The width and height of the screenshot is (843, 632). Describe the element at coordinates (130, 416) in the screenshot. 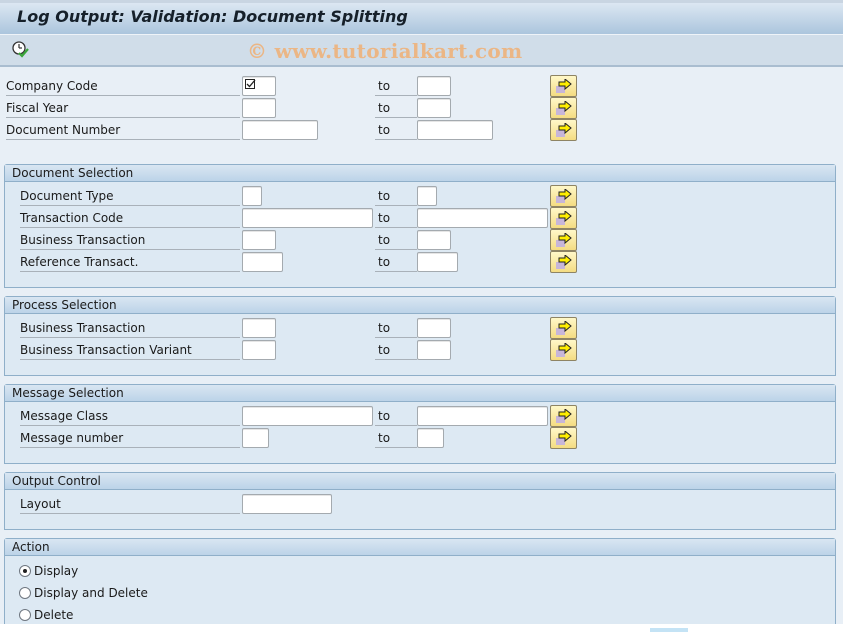

I see `message-class-label: Message Class` at that location.